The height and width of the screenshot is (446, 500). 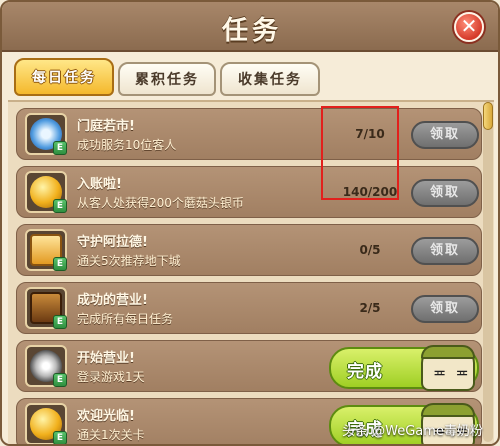 What do you see at coordinates (251, 31) in the screenshot?
I see `window-title: 任务` at bounding box center [251, 31].